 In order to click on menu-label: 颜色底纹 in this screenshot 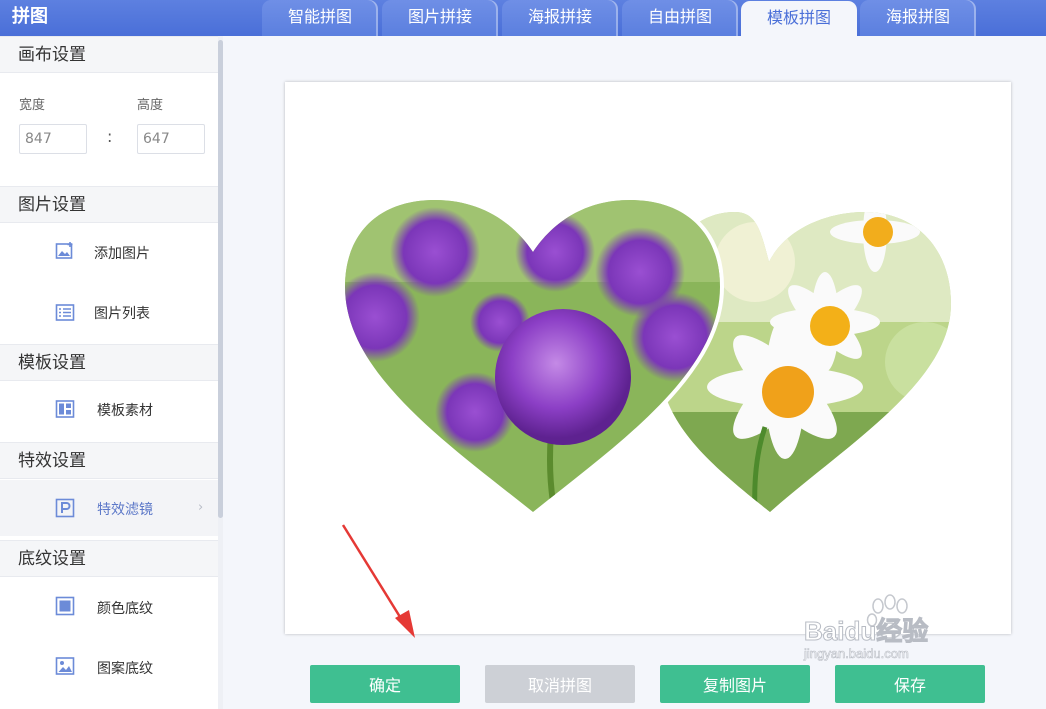, I will do `click(125, 609)`.